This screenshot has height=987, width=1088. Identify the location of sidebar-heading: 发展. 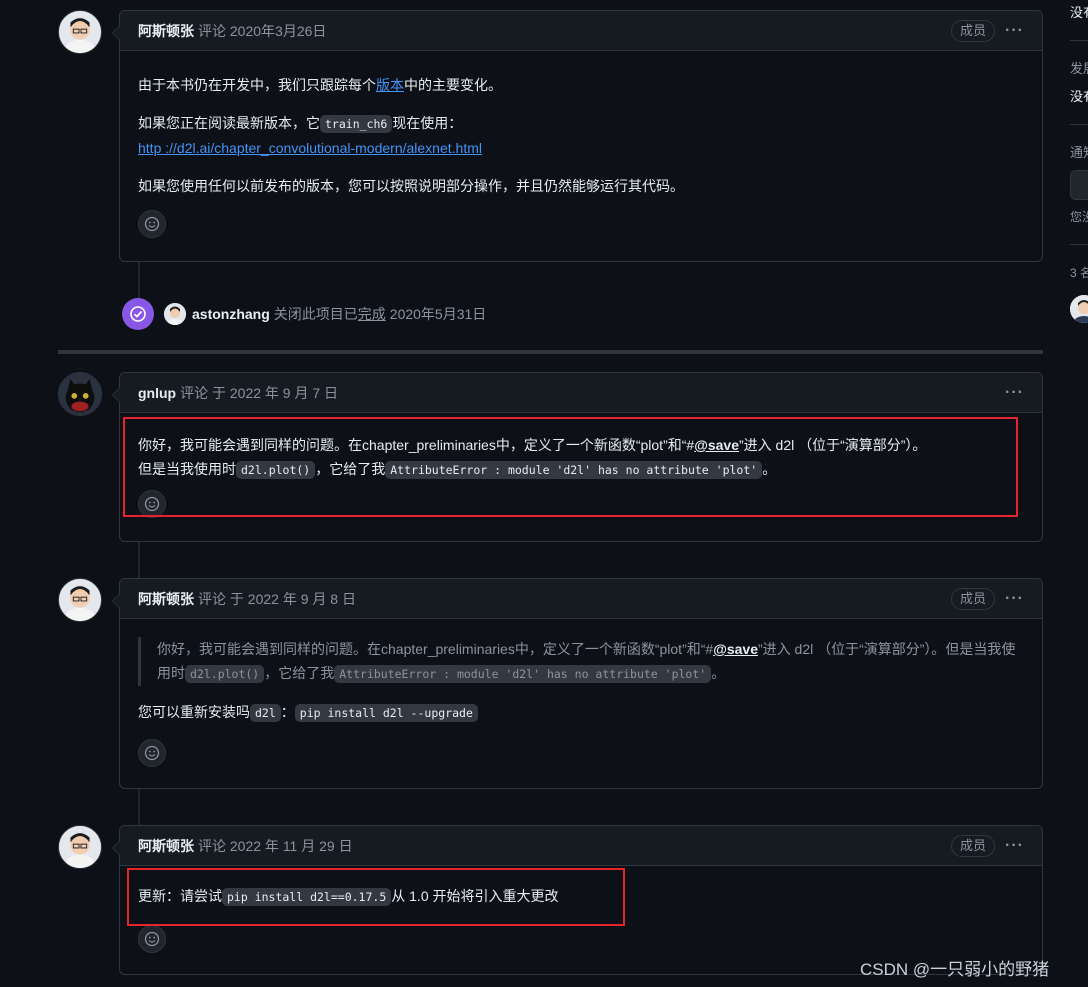
(1079, 68).